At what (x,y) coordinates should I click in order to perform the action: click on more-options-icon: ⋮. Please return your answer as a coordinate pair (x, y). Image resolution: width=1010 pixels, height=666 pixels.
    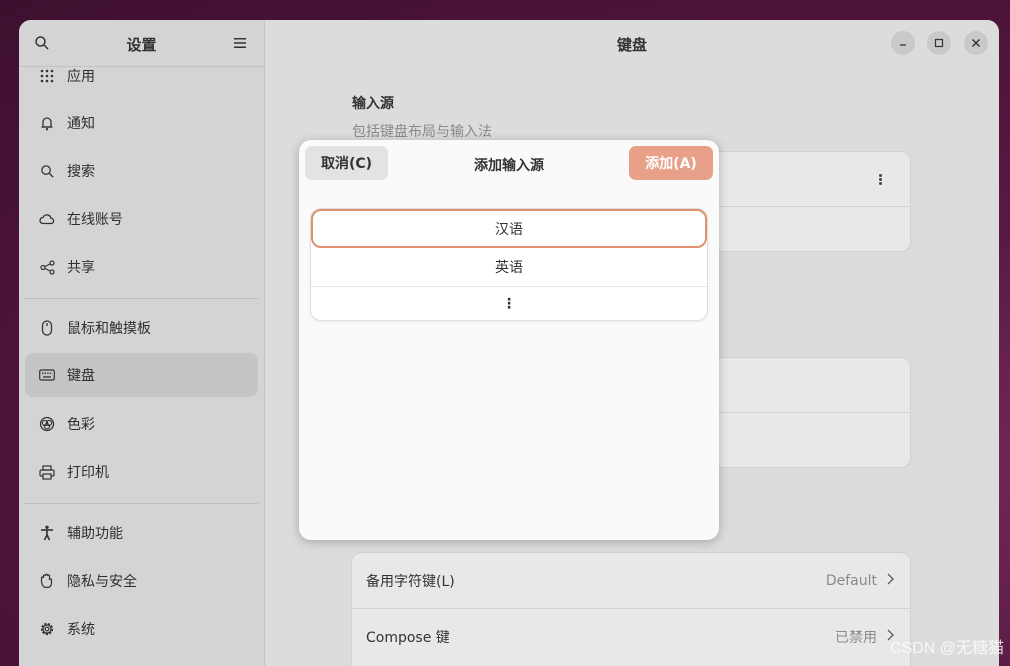
    Looking at the image, I should click on (509, 303).